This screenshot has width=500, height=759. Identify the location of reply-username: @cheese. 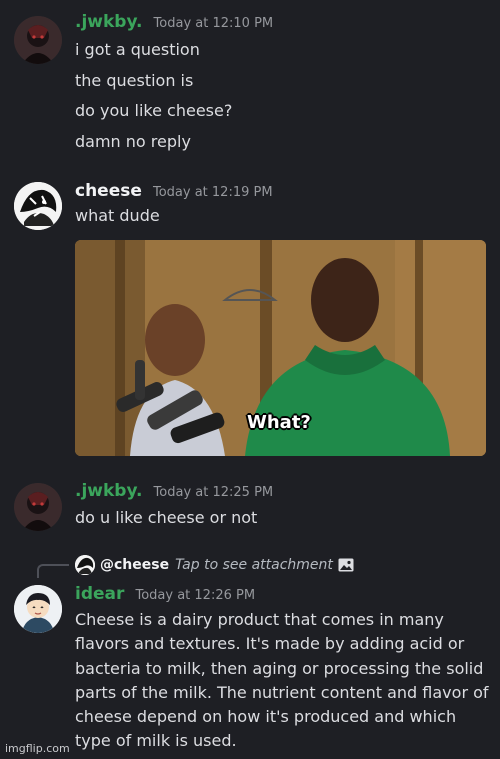
(134, 565).